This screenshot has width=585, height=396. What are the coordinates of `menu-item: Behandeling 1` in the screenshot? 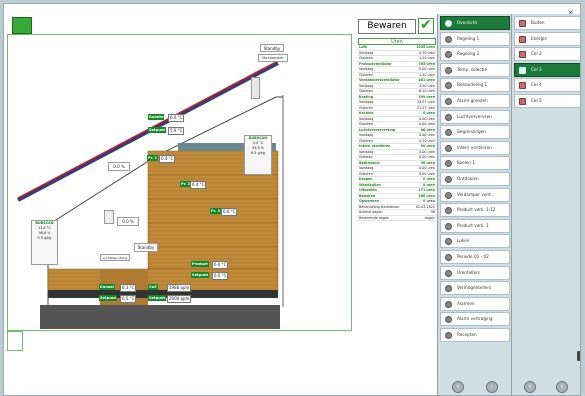 It's located at (475, 85).